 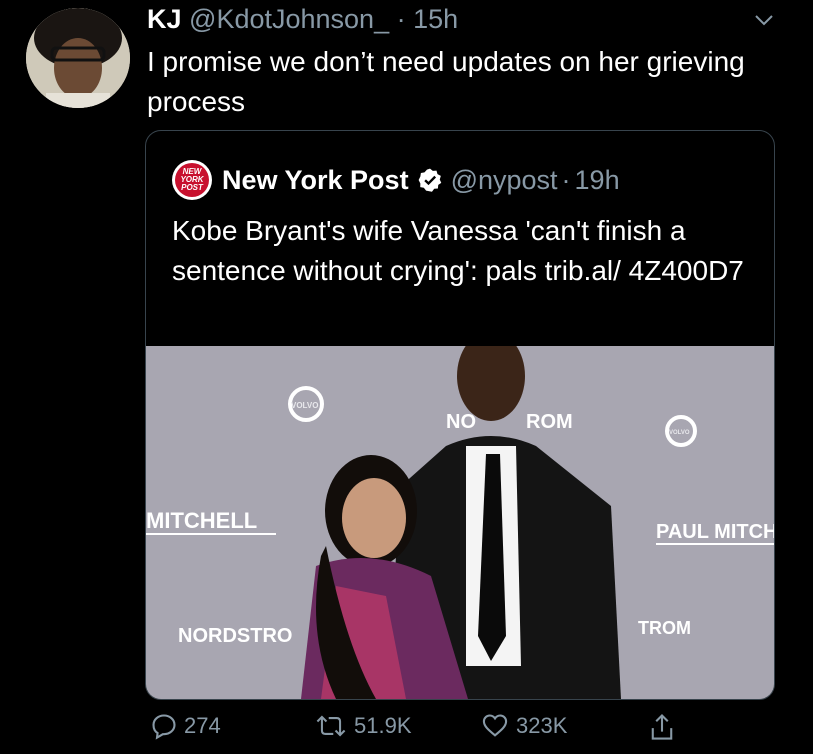 I want to click on backdrop-text: MITCHELL, so click(x=201, y=520).